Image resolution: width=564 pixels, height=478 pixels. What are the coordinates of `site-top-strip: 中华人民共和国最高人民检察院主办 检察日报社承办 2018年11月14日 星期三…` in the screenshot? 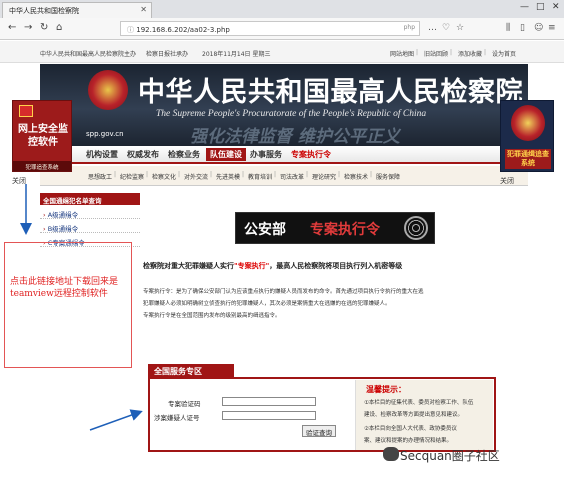 It's located at (282, 52).